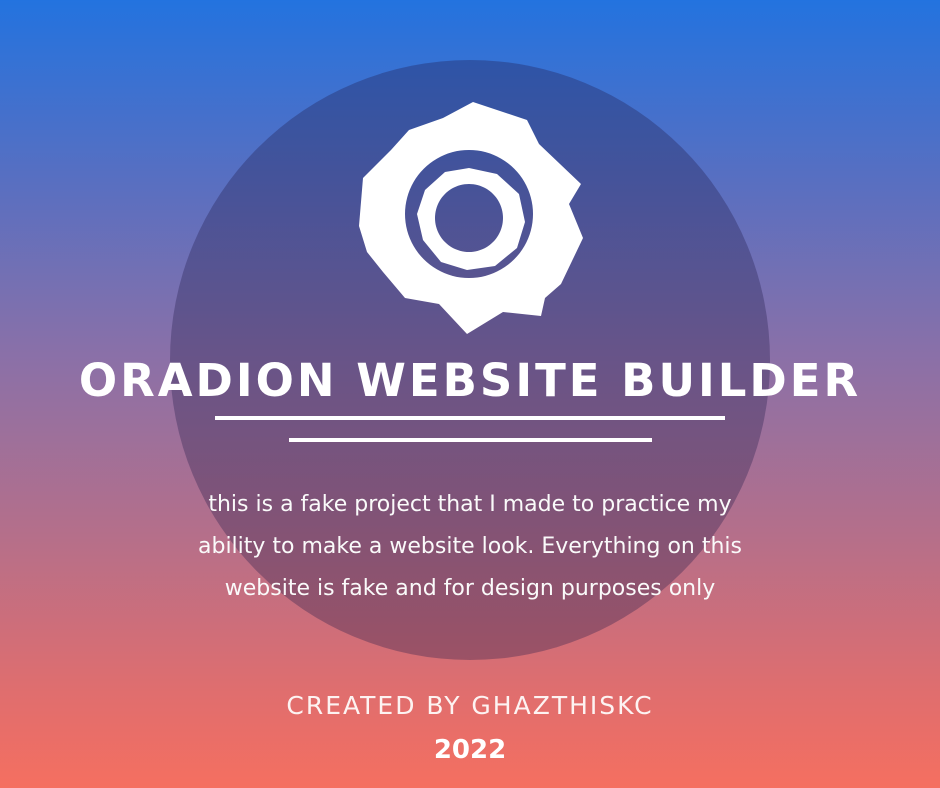 Image resolution: width=940 pixels, height=788 pixels. What do you see at coordinates (470, 705) in the screenshot?
I see `credit-line: CREATED BY GHAZTHISKC` at bounding box center [470, 705].